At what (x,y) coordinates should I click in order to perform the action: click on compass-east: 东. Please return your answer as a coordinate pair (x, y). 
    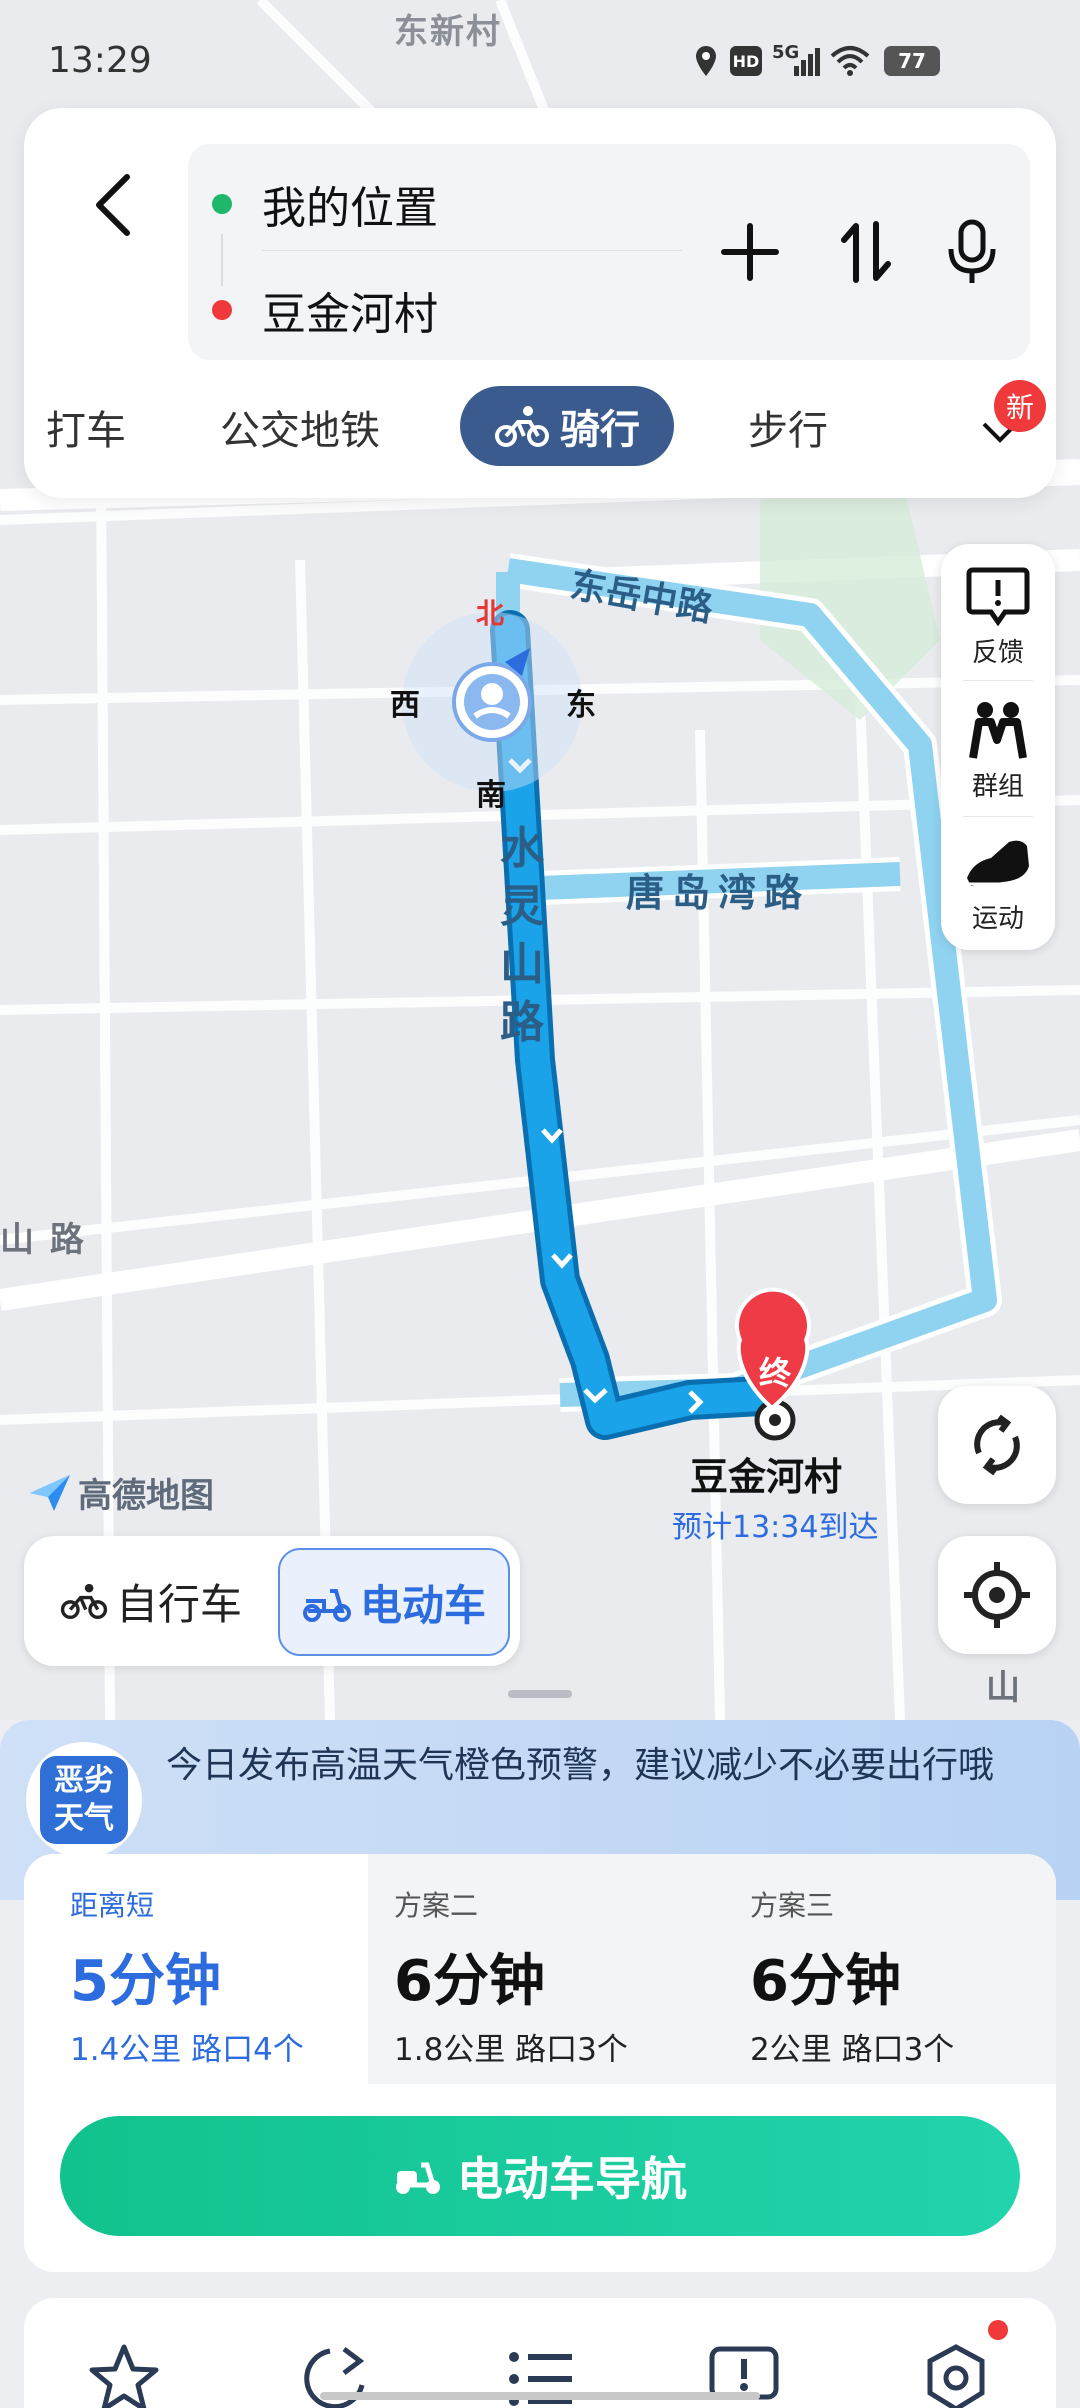
    Looking at the image, I should click on (581, 705).